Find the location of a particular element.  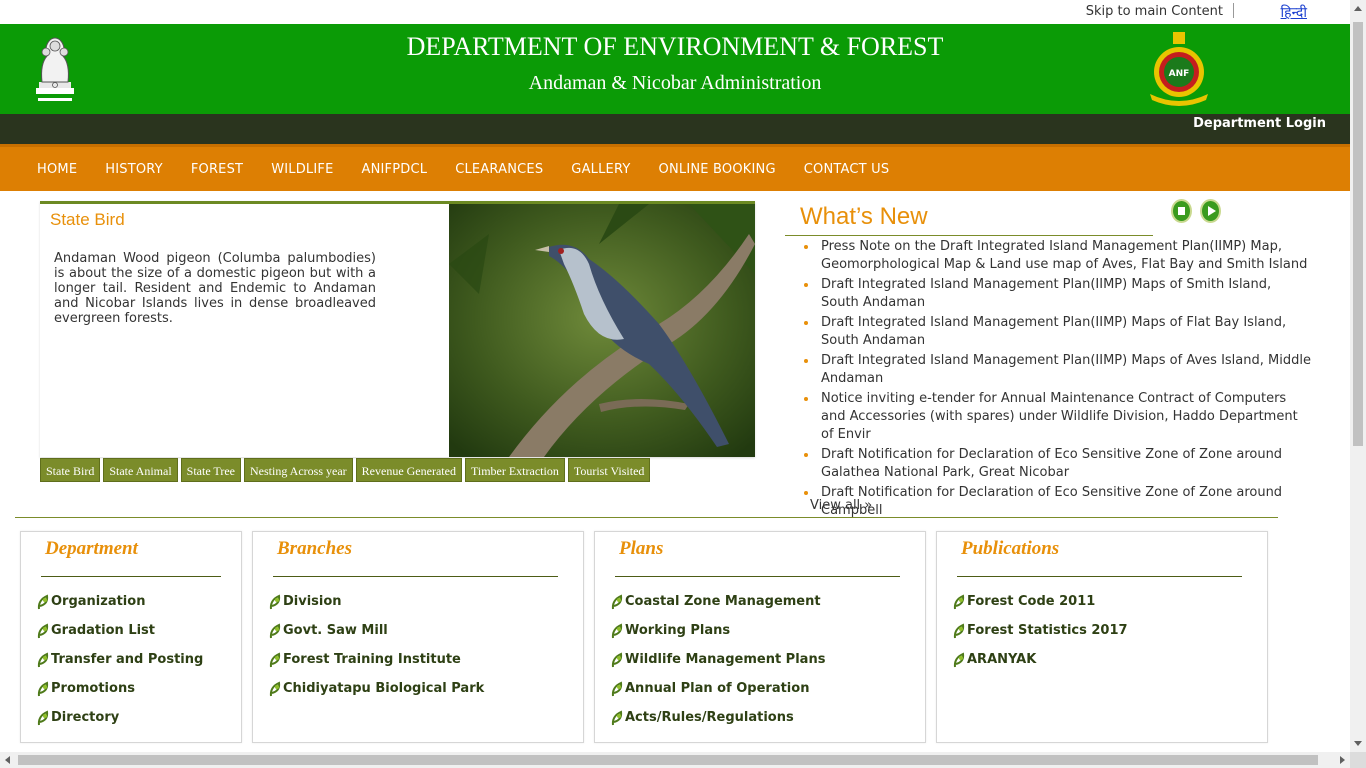

list-item: Forest Training Institute is located at coordinates (376, 659).